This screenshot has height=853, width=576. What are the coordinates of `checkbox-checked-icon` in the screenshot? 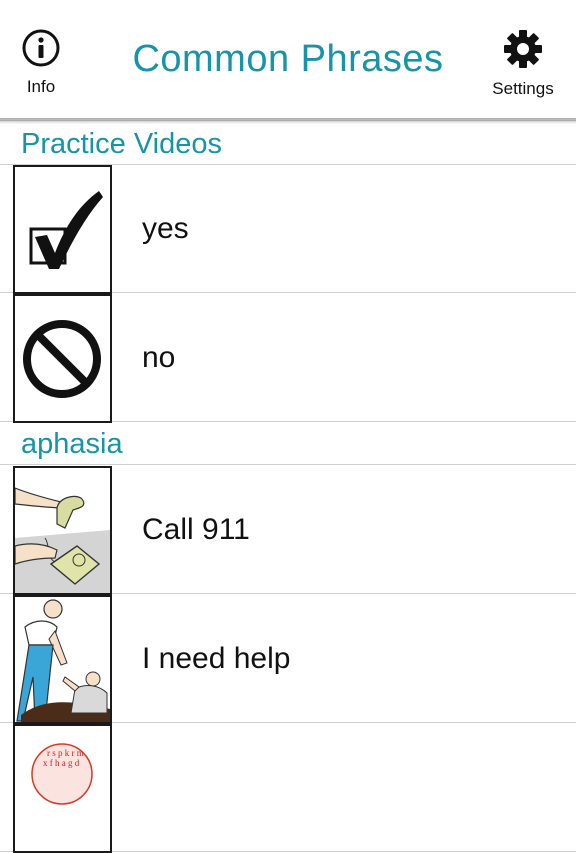 It's located at (62, 229).